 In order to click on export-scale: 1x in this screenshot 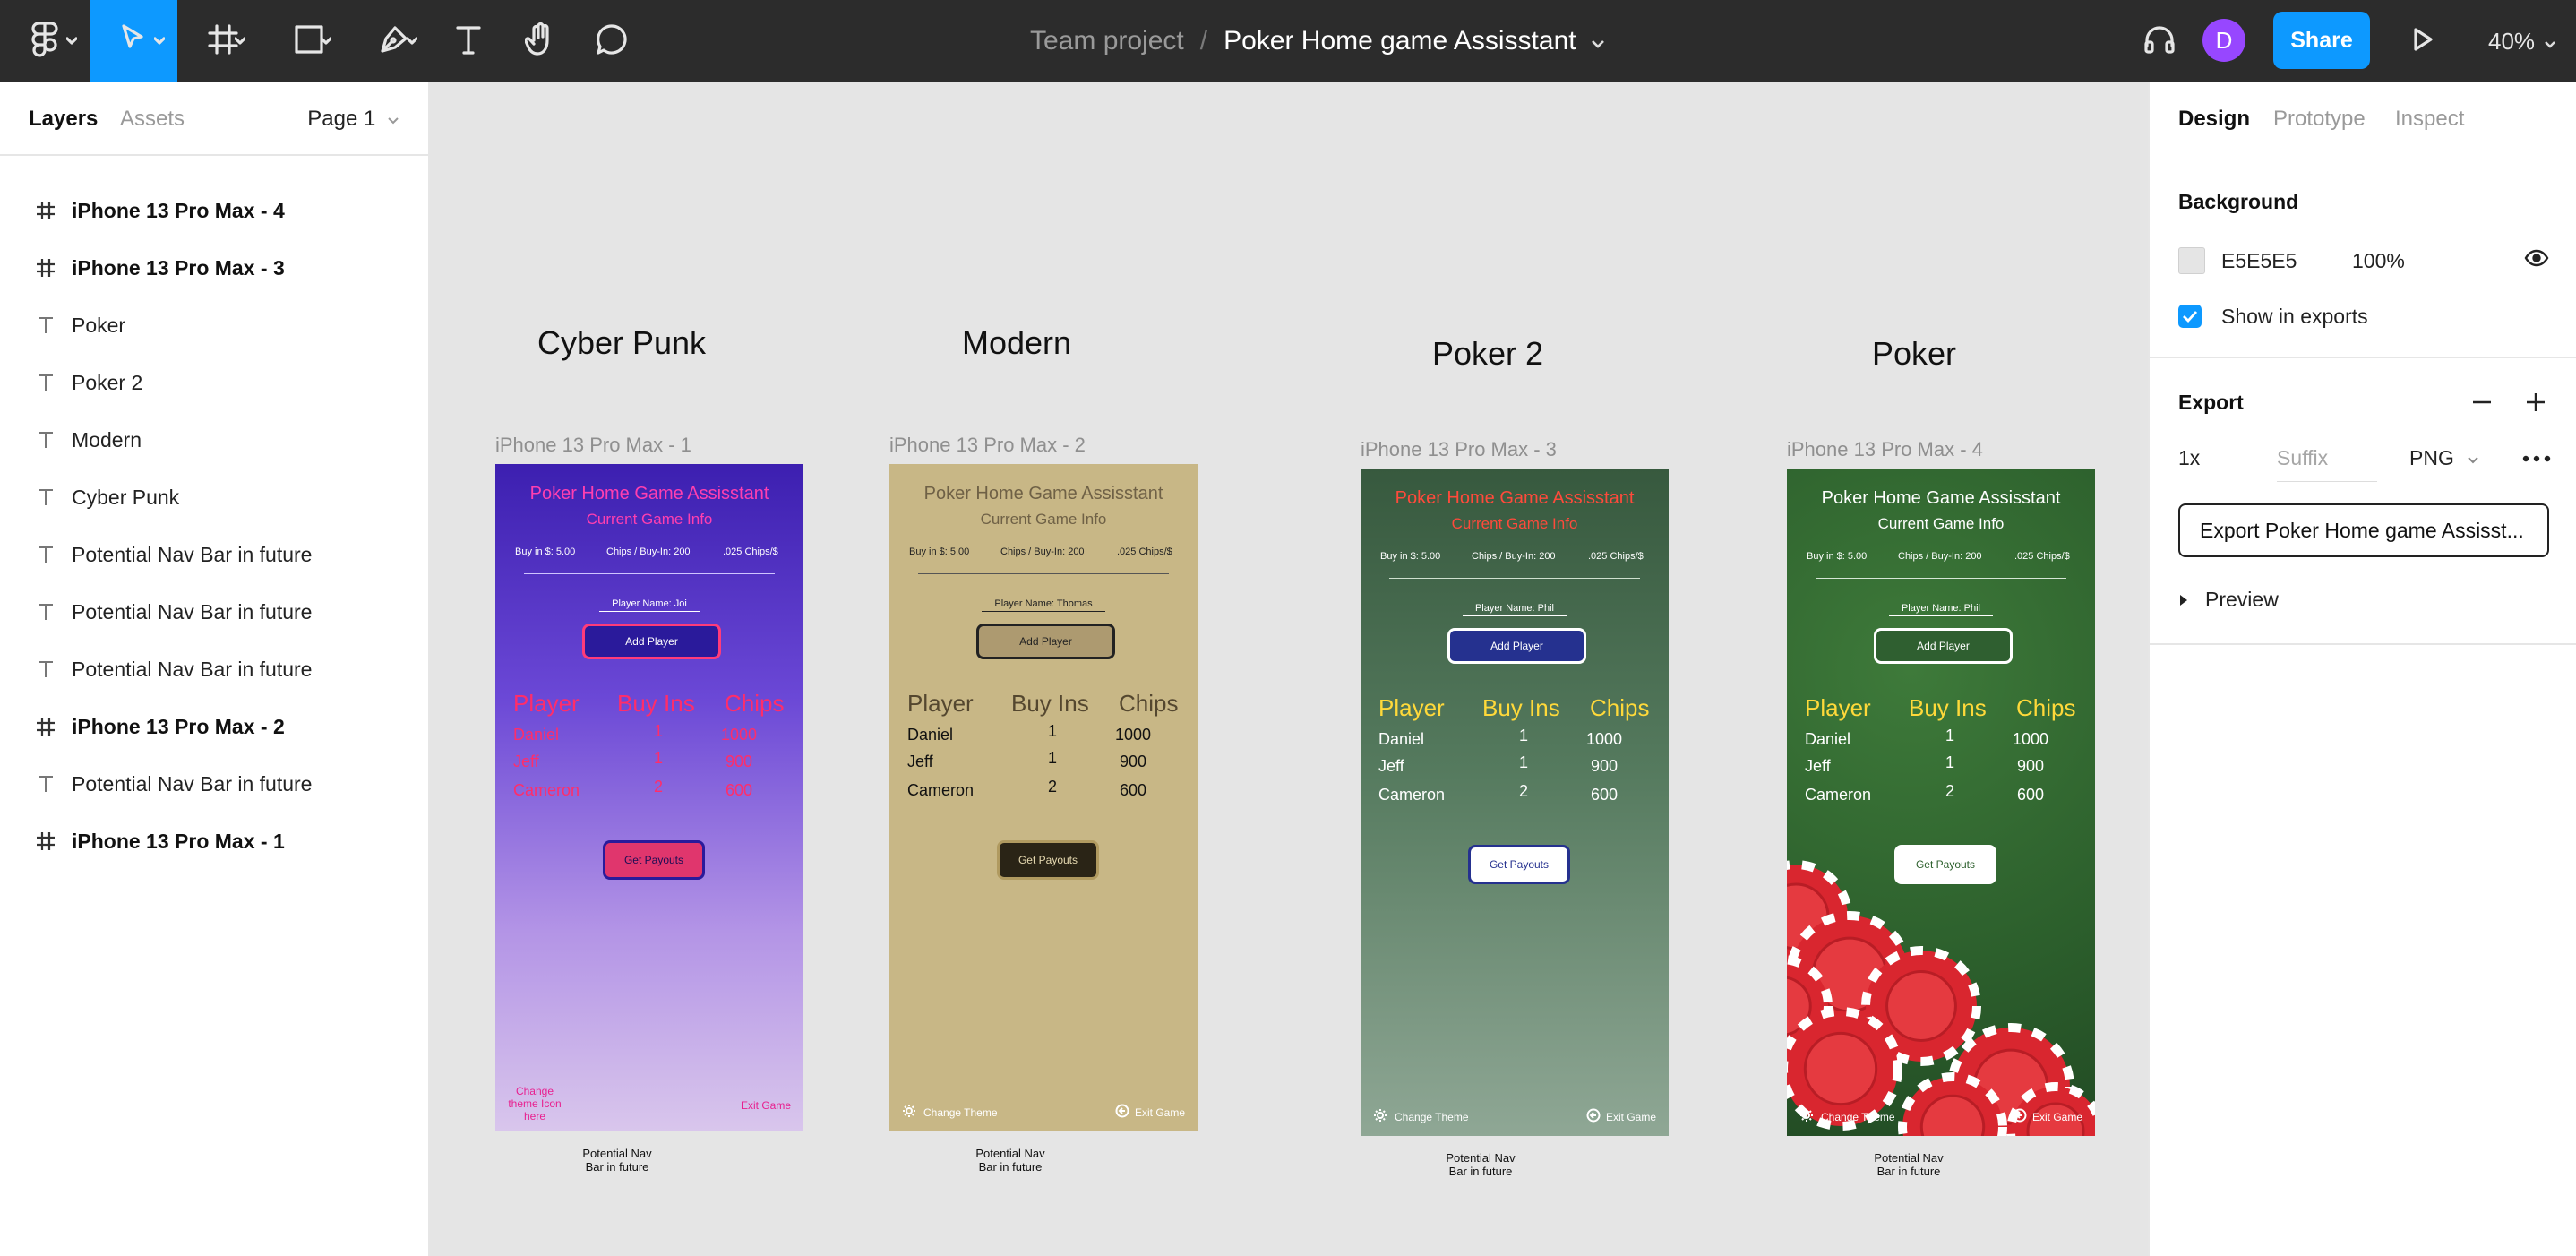, I will do `click(2189, 458)`.